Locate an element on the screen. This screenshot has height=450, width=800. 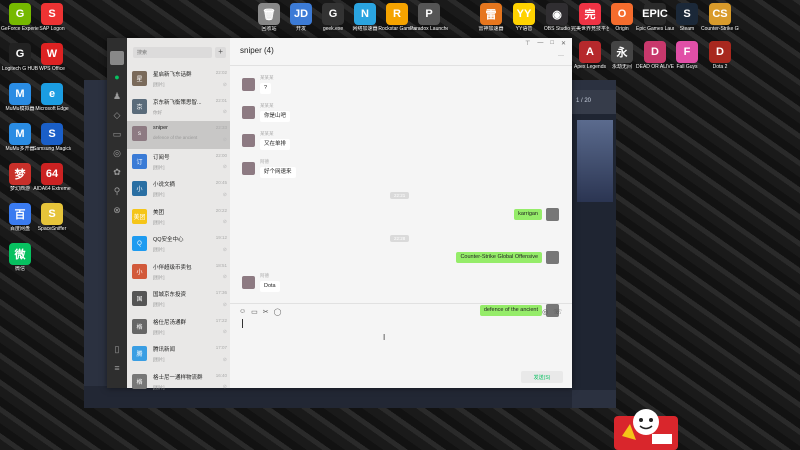
chat-avatar: 订 is located at coordinates (139, 161).